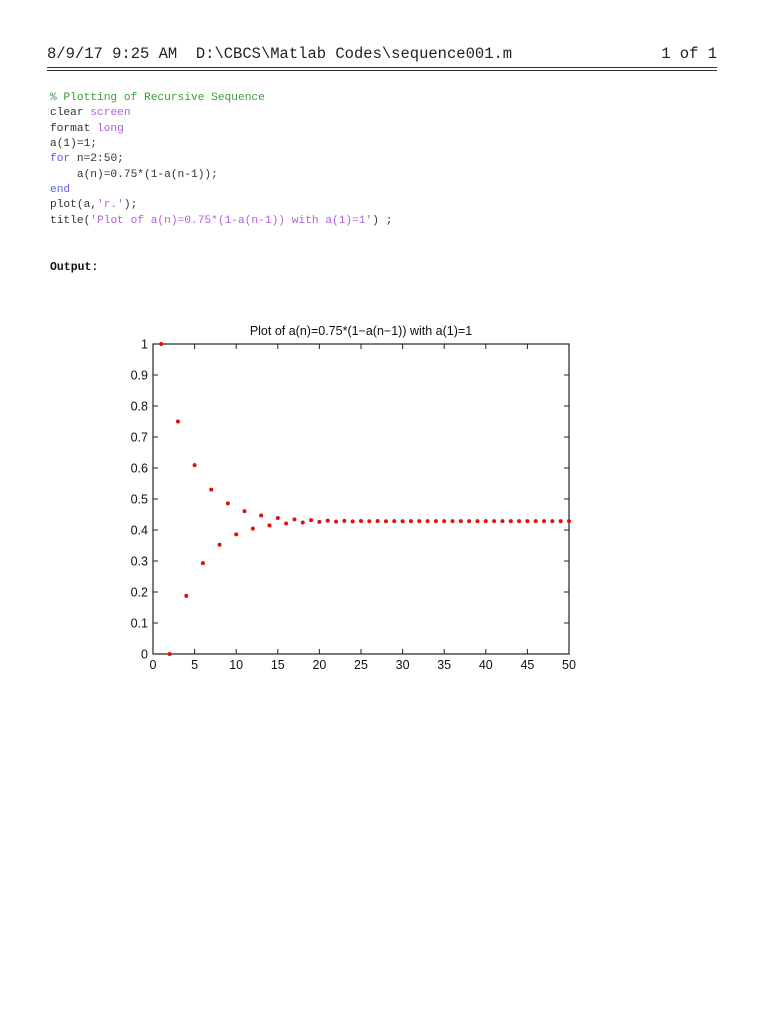 The width and height of the screenshot is (768, 1024). I want to click on x-tick-label: 35, so click(444, 665).